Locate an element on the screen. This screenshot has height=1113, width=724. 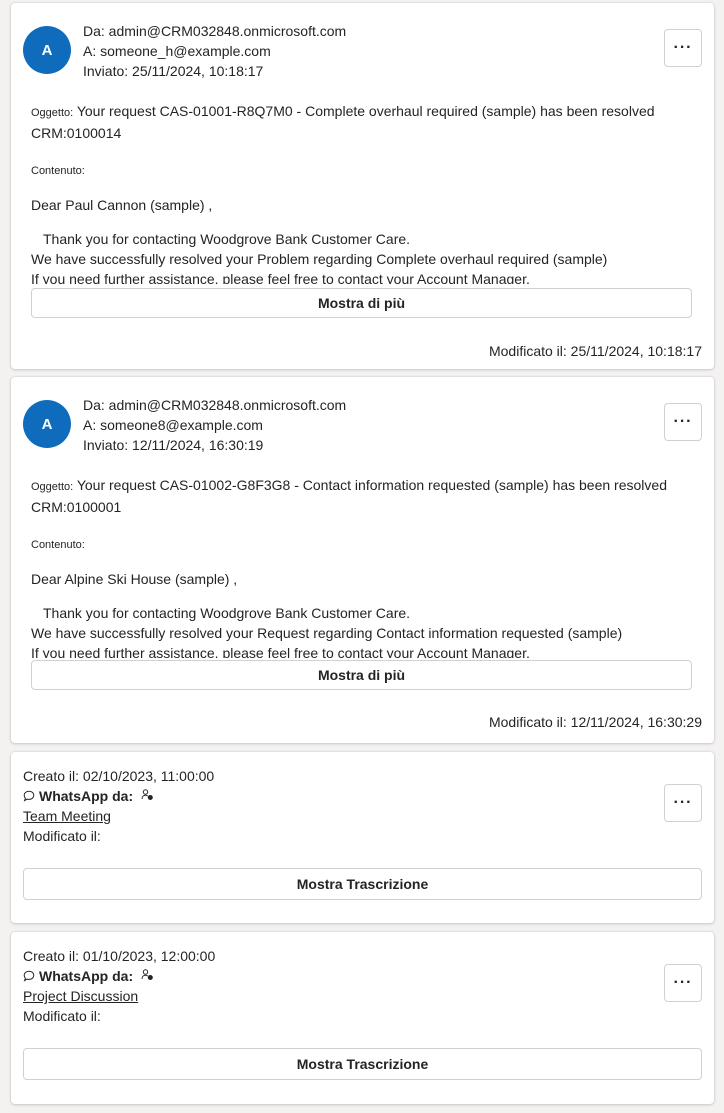
conversation-link: Project Discussion is located at coordinates (80, 996).